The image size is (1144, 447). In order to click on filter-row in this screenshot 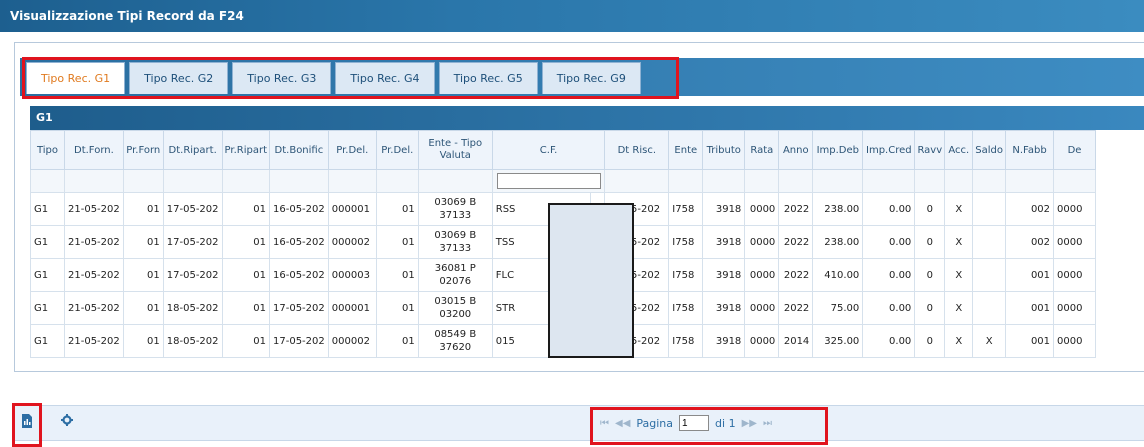, I will do `click(563, 181)`.